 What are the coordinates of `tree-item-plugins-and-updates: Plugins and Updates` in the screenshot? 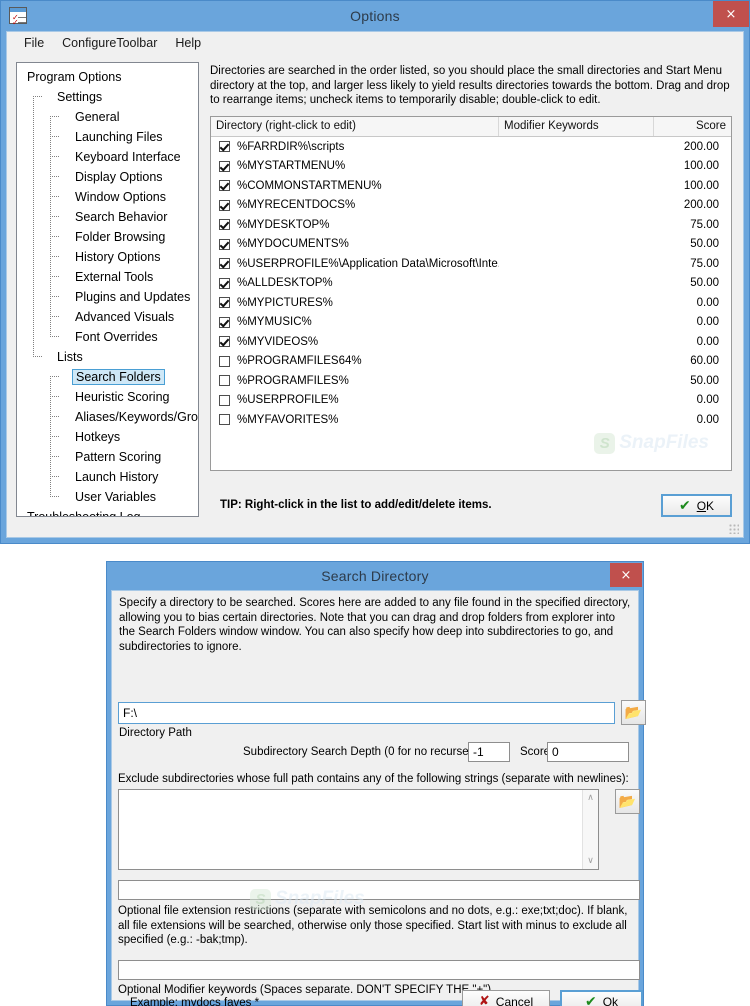 It's located at (107, 297).